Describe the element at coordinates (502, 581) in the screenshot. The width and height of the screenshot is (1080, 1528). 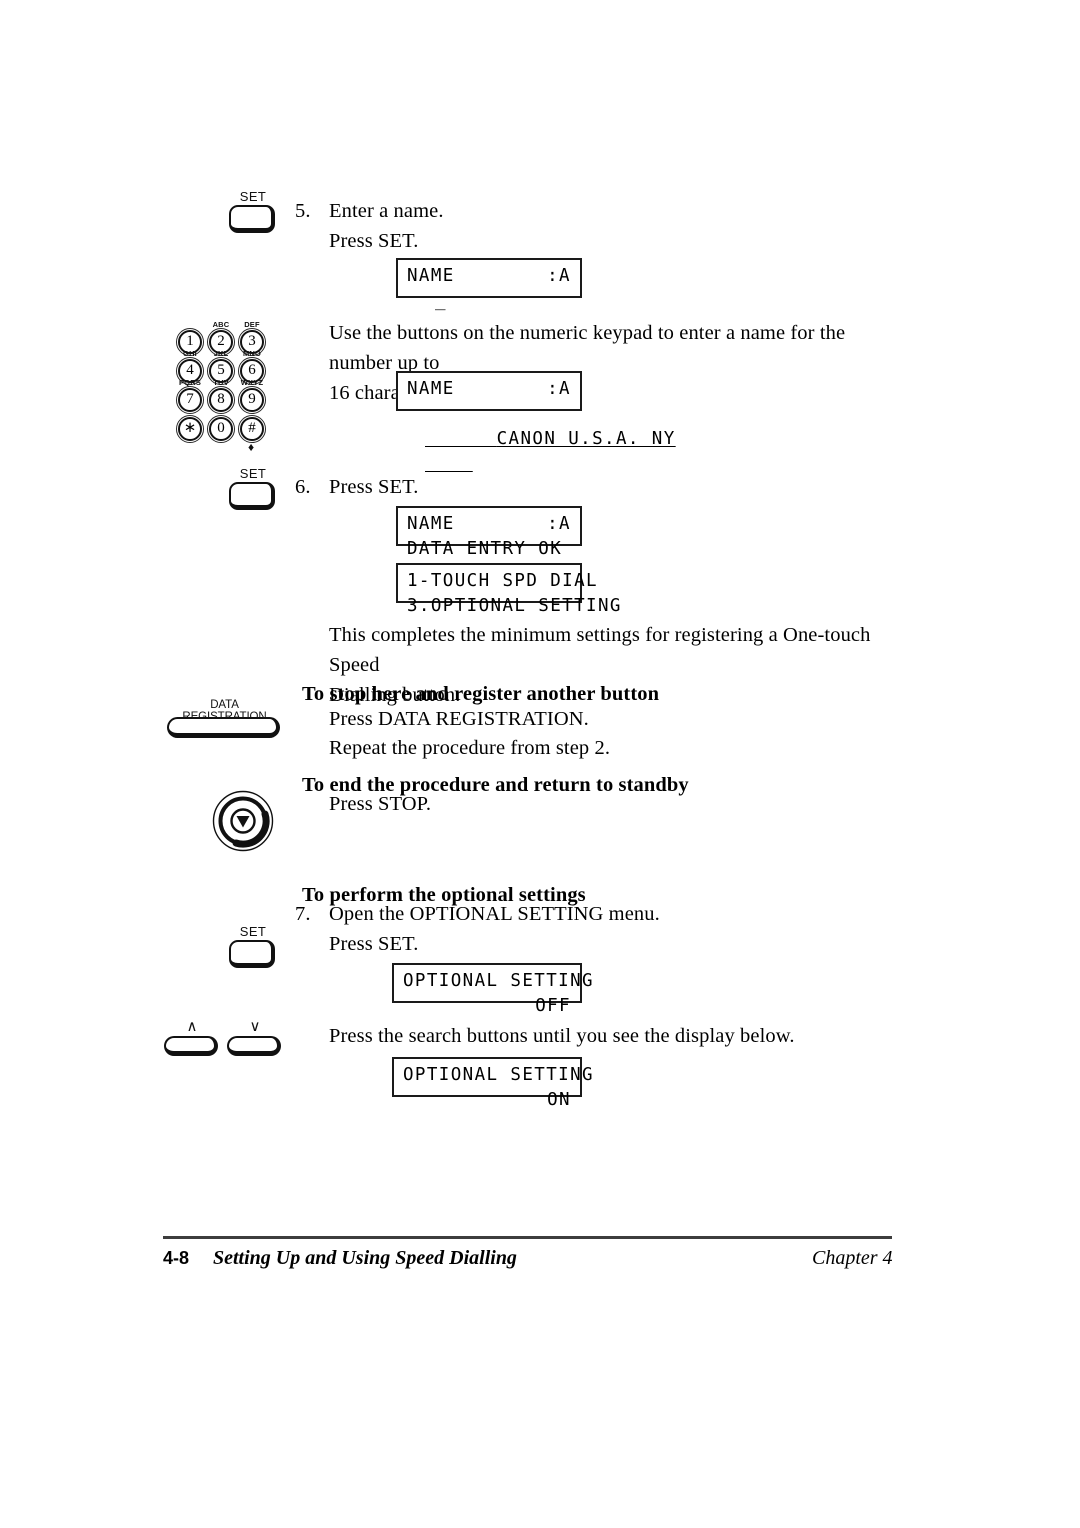
I see `lcd-one-touch-top: 1-TOUCH SPD DIAL` at that location.